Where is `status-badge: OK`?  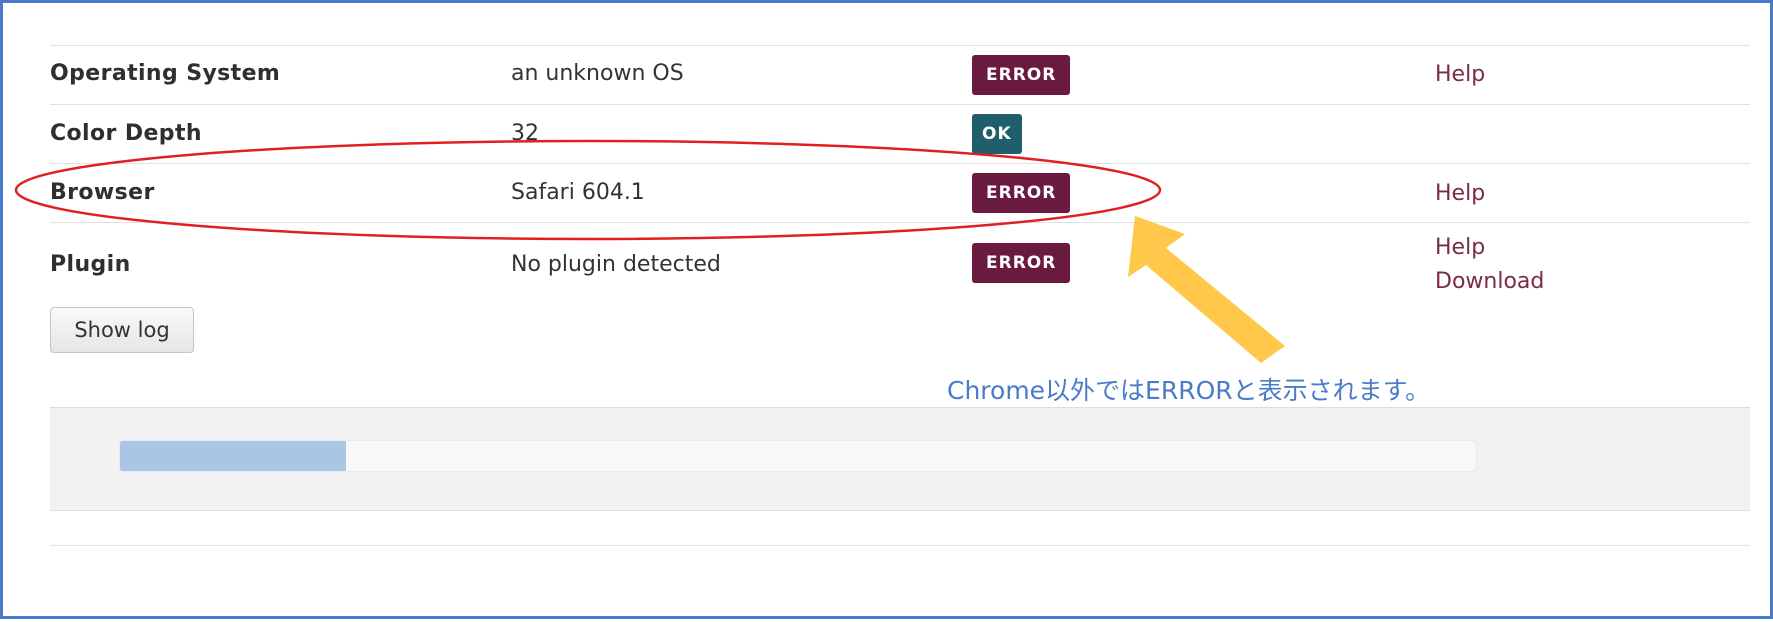
status-badge: OK is located at coordinates (997, 134).